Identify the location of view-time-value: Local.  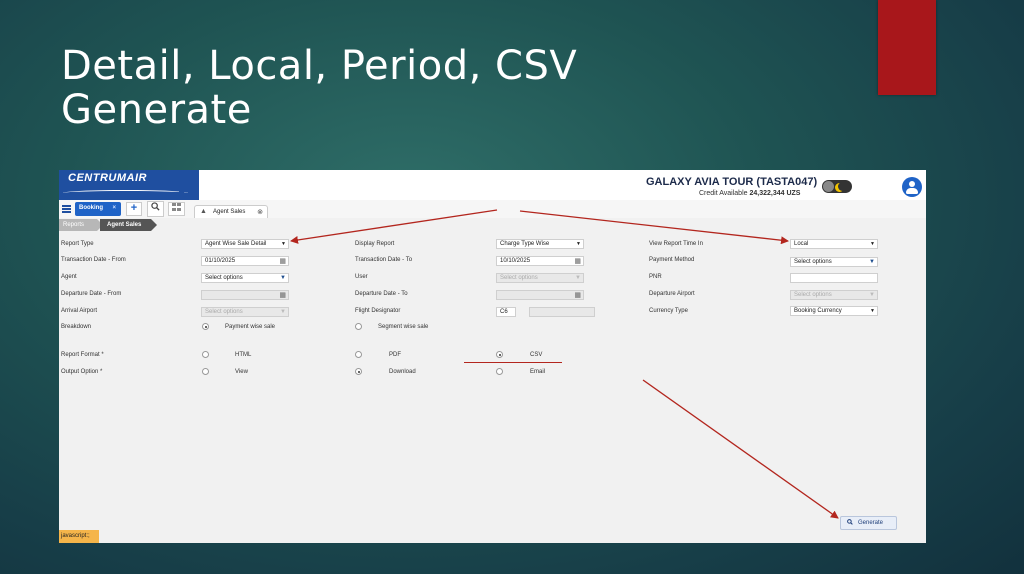
(801, 244).